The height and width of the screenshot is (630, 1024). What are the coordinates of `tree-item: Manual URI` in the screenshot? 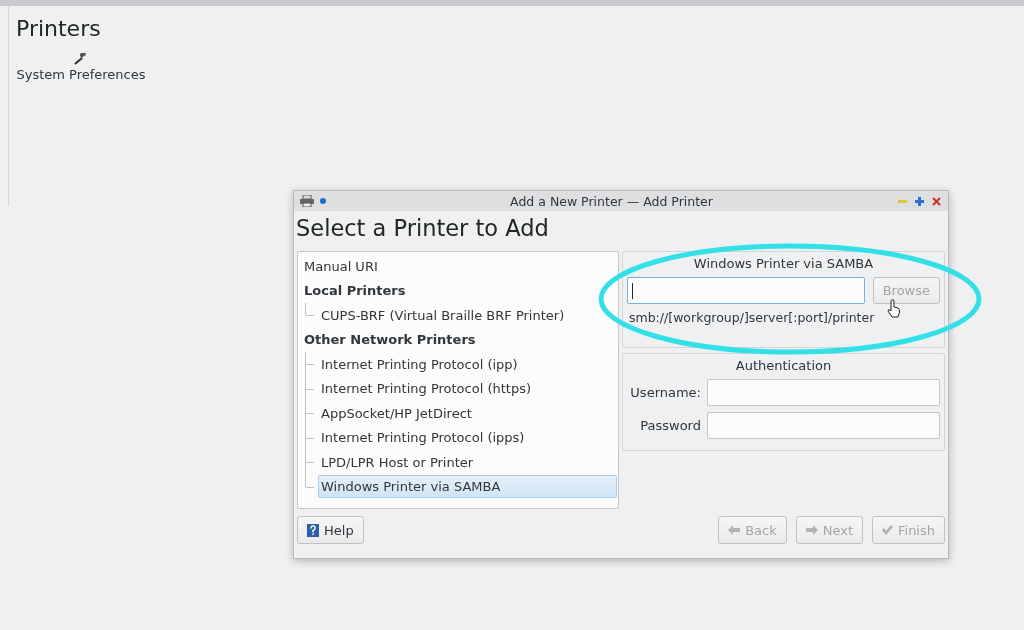 It's located at (459, 266).